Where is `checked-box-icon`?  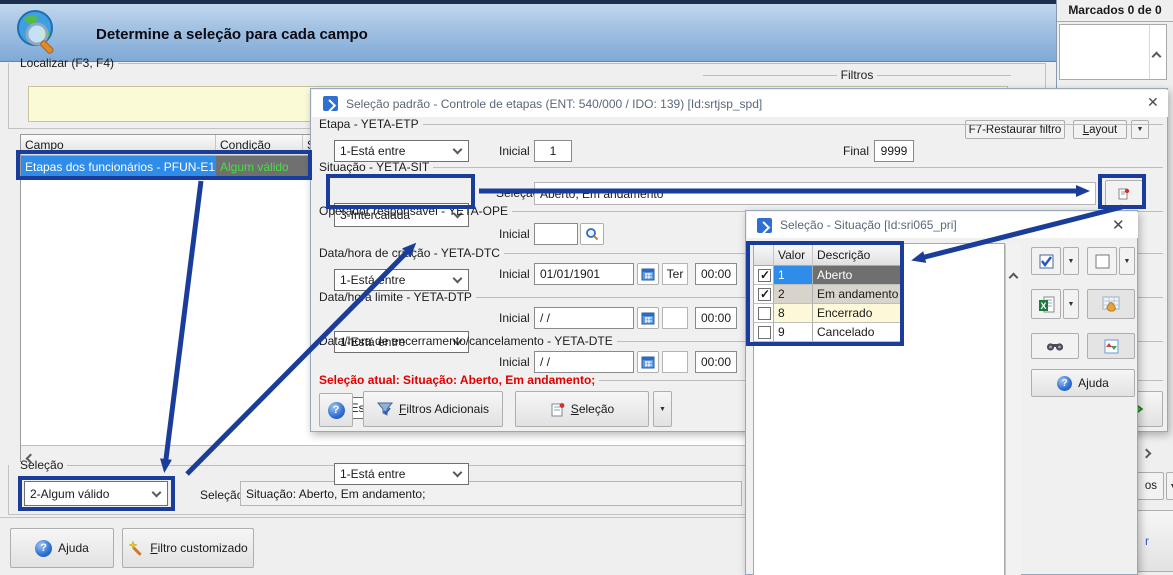
checked-box-icon is located at coordinates (1046, 261).